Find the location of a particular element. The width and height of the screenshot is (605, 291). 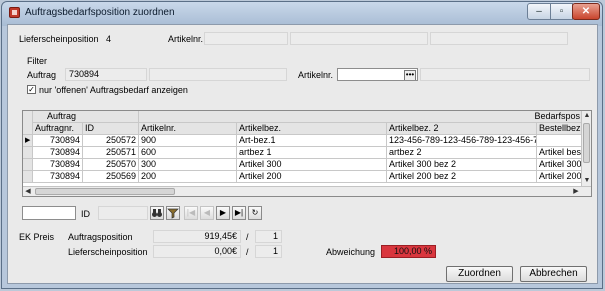

group-header-bedarfspos: Bedarfspos is located at coordinates (361, 117).